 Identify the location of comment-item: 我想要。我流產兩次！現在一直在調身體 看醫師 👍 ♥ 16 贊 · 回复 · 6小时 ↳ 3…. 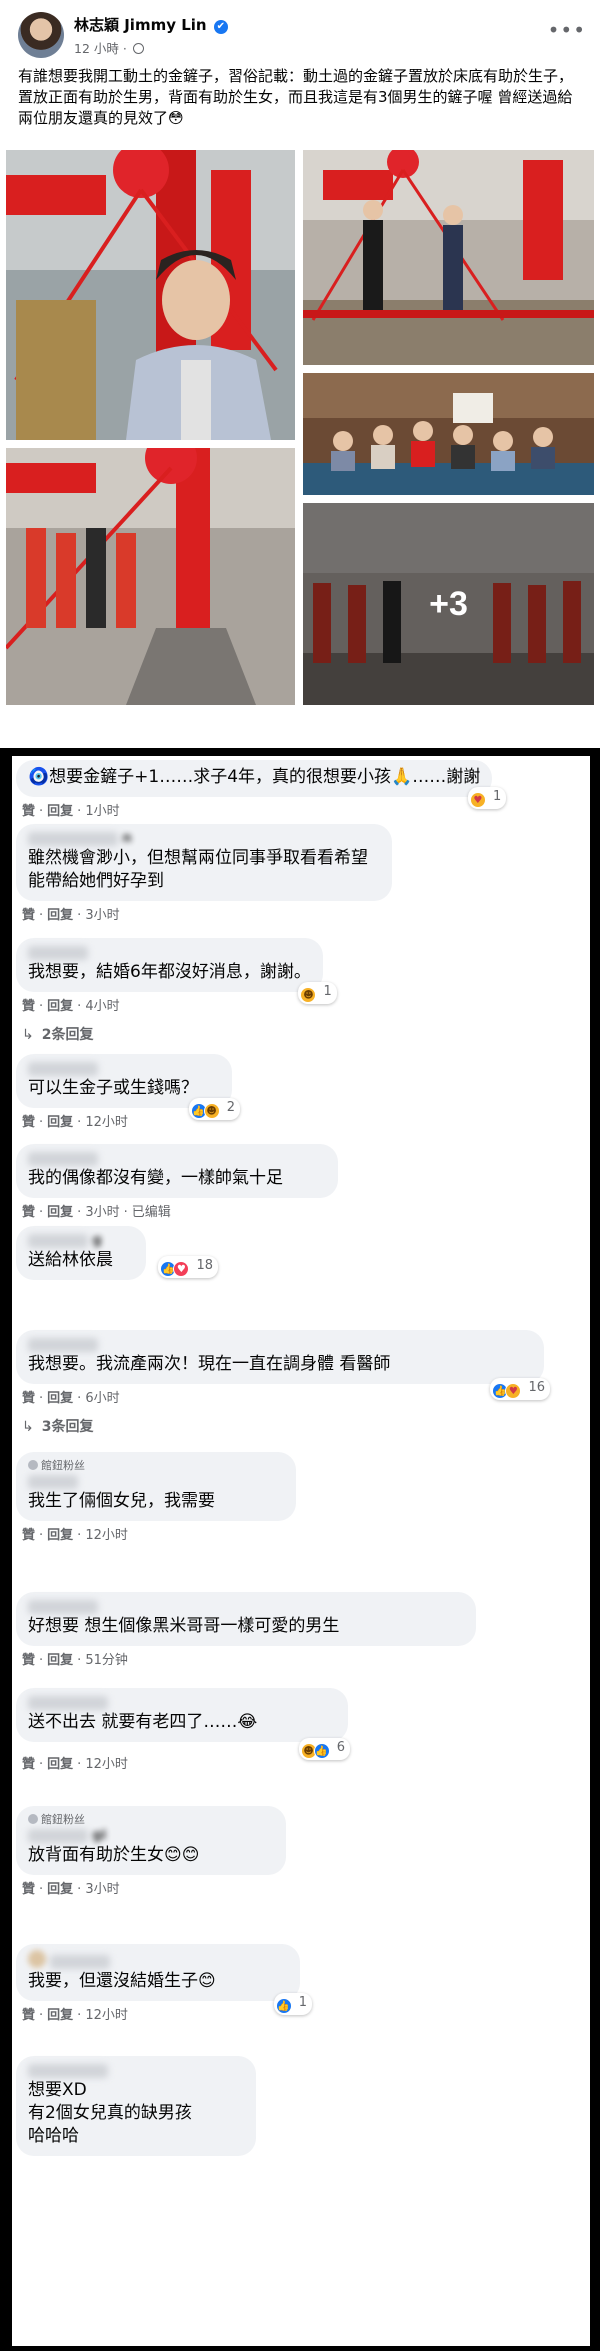
(283, 1383).